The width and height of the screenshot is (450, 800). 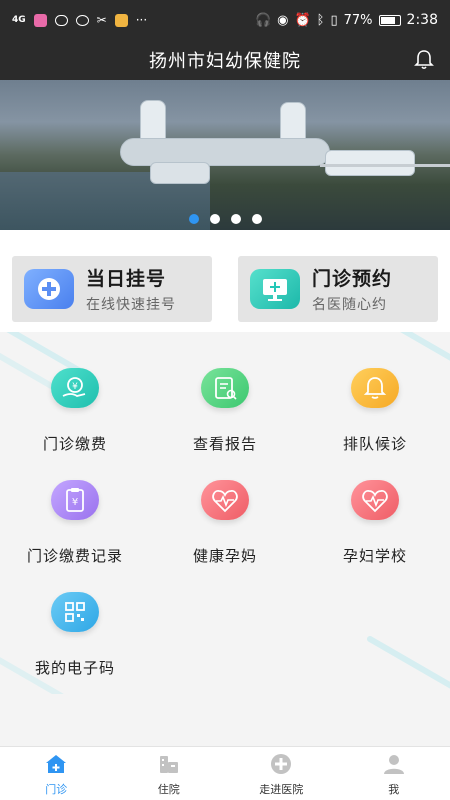 I want to click on status-bar: 4G ✂ ··· 🎧 ◉ ⏰ ᛒ ▯ 77% 2:38, so click(x=225, y=20).